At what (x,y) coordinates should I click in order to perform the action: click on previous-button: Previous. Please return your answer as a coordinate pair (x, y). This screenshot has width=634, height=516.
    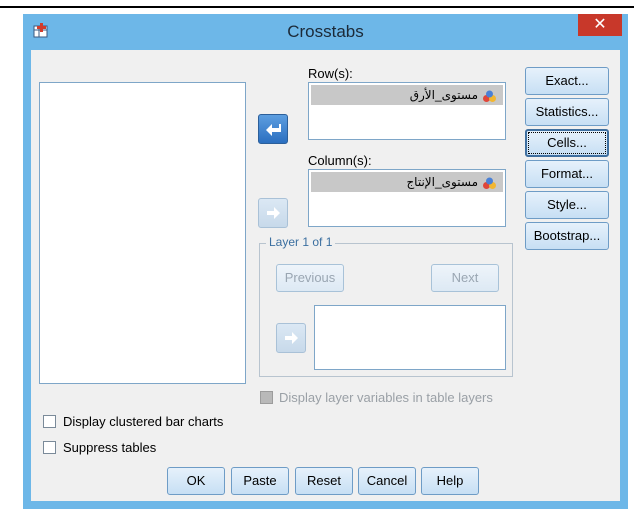
    Looking at the image, I should click on (310, 278).